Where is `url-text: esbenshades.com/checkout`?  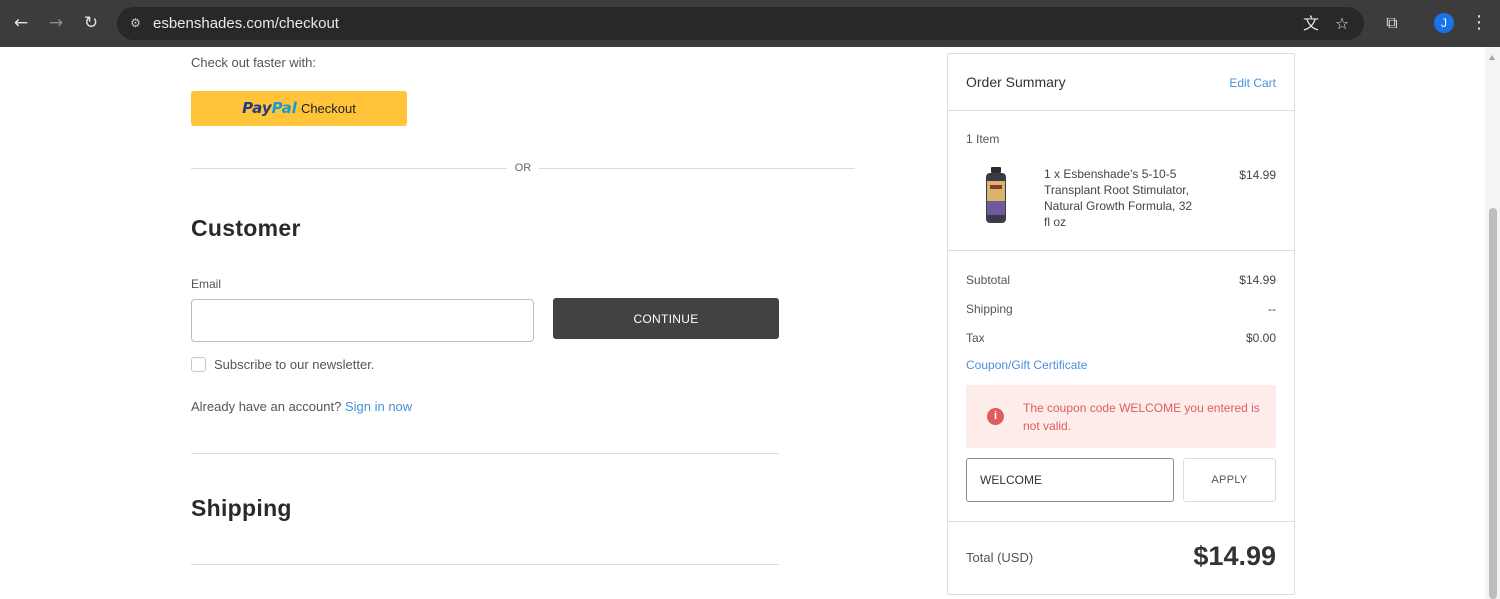 url-text: esbenshades.com/checkout is located at coordinates (246, 23).